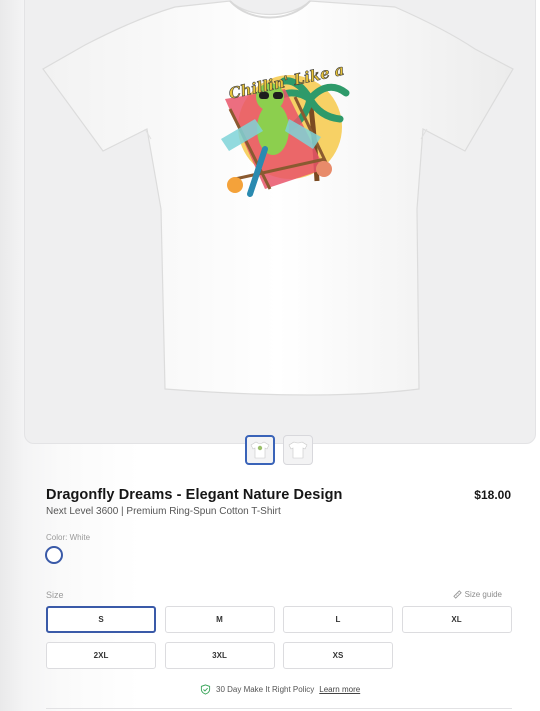 The height and width of the screenshot is (711, 540). What do you see at coordinates (483, 594) in the screenshot?
I see `size-guide-label: Size guide` at bounding box center [483, 594].